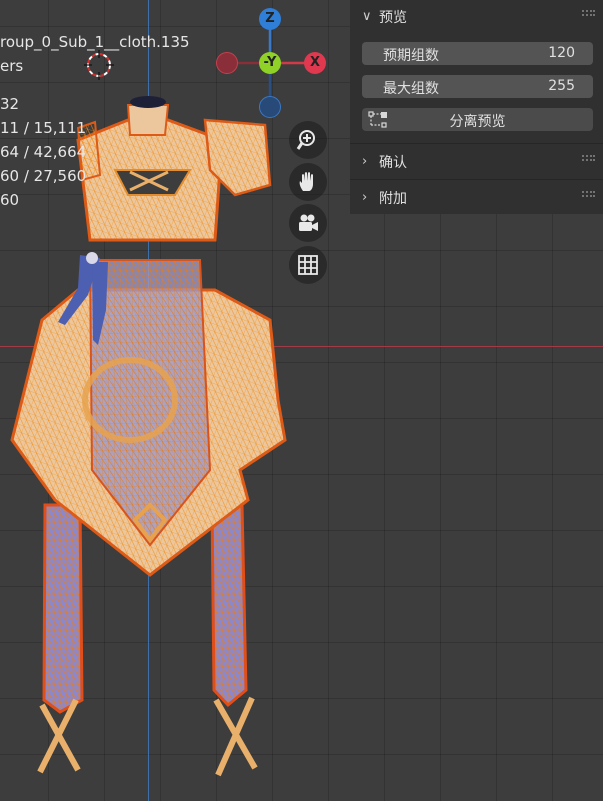 The height and width of the screenshot is (801, 603). What do you see at coordinates (477, 86) in the screenshot?
I see `max-groups-field: 最大组数 255` at bounding box center [477, 86].